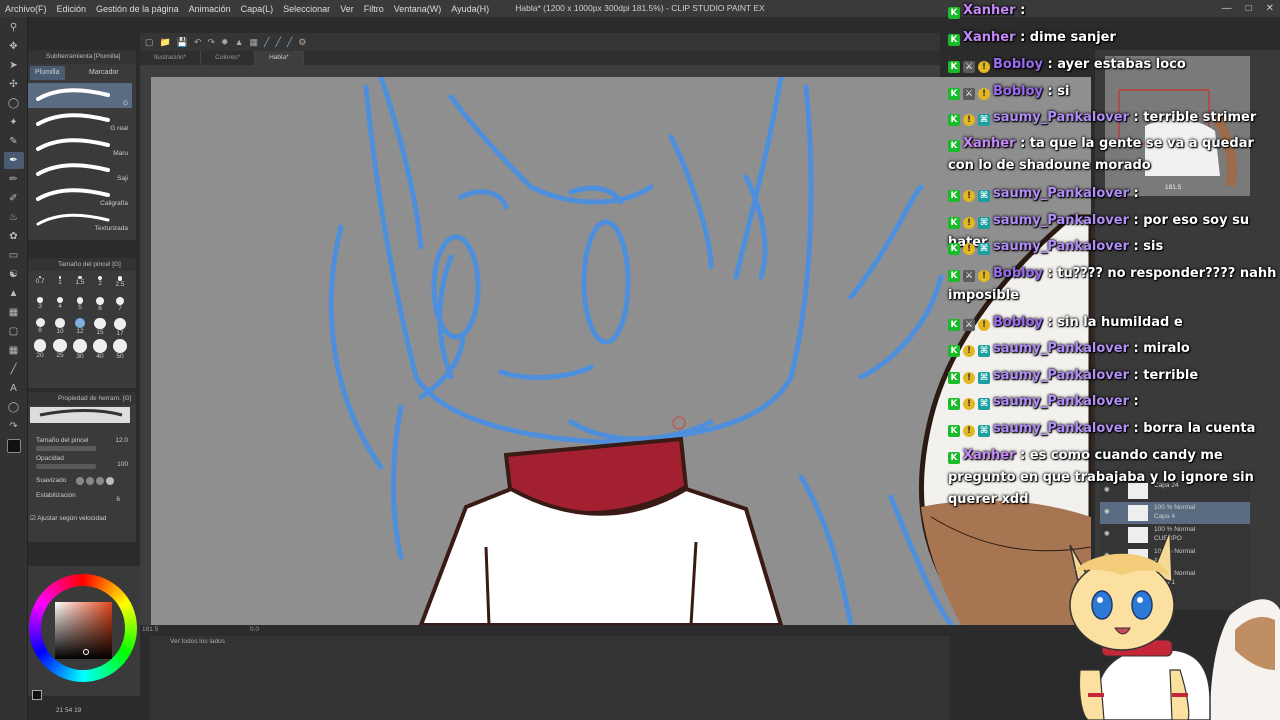 Image resolution: width=1280 pixels, height=720 pixels. I want to click on menu-item-2: Gestión de la página, so click(137, 9).